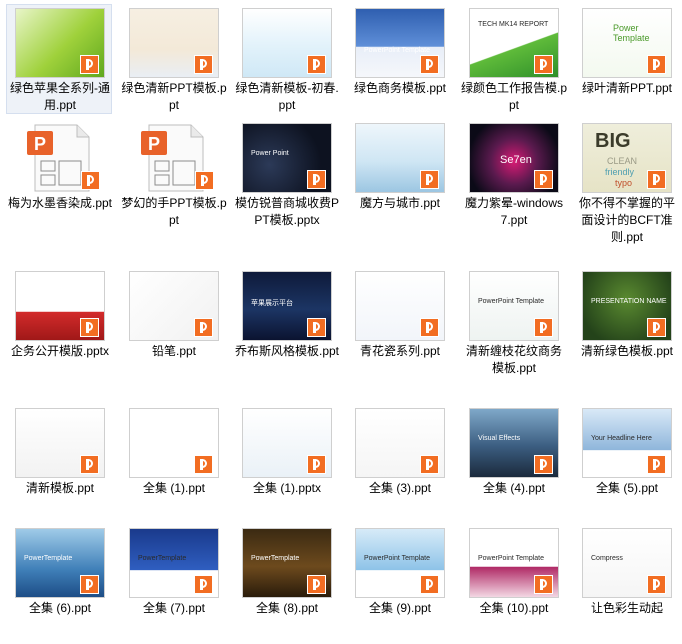  I want to click on file-name-label: 全集 (1).ppt, so click(174, 488).